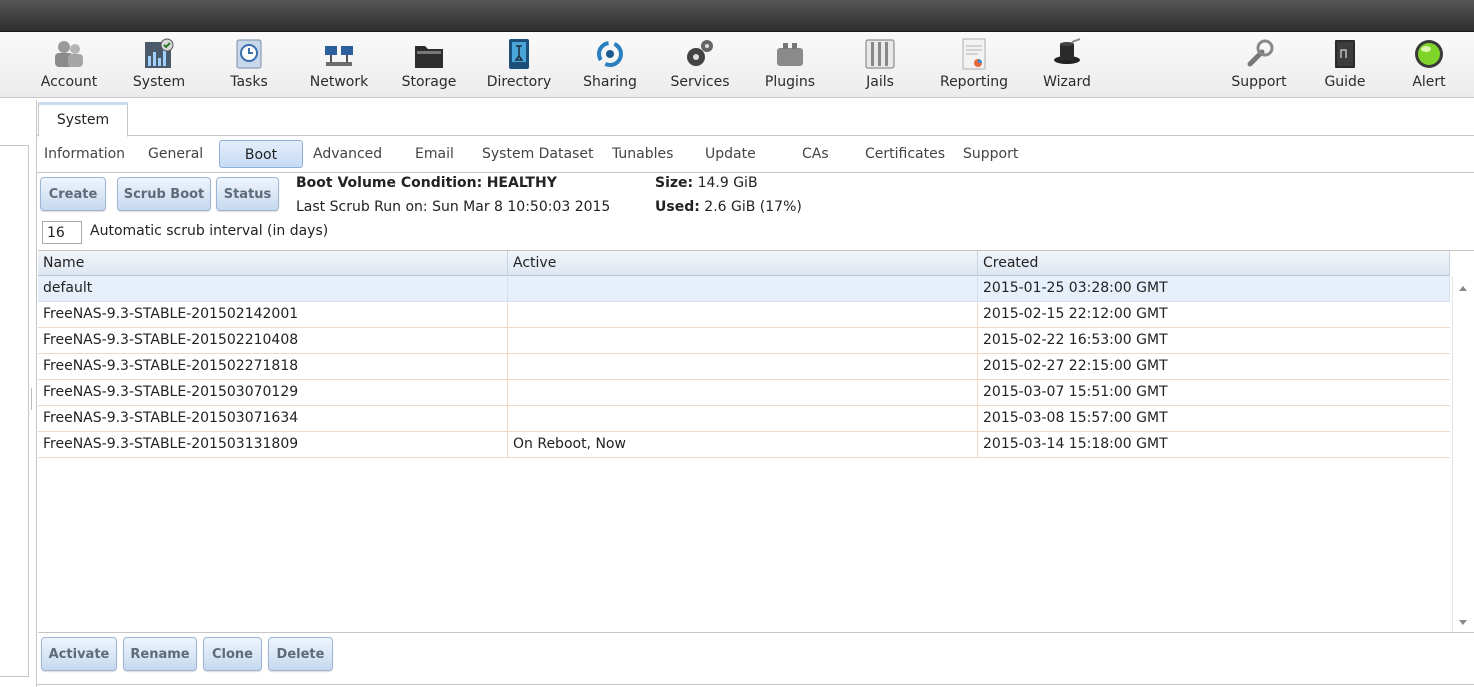  I want to click on toolbar-guide: Guide, so click(1345, 67).